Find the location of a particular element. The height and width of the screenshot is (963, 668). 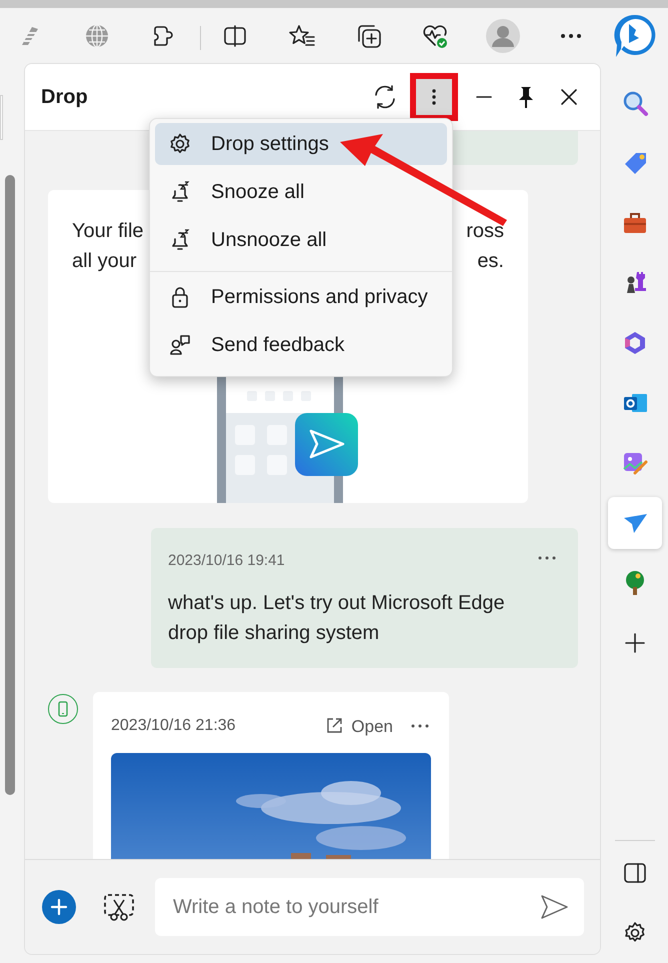

timestamp: 2023/10/16 19:41 is located at coordinates (226, 561).